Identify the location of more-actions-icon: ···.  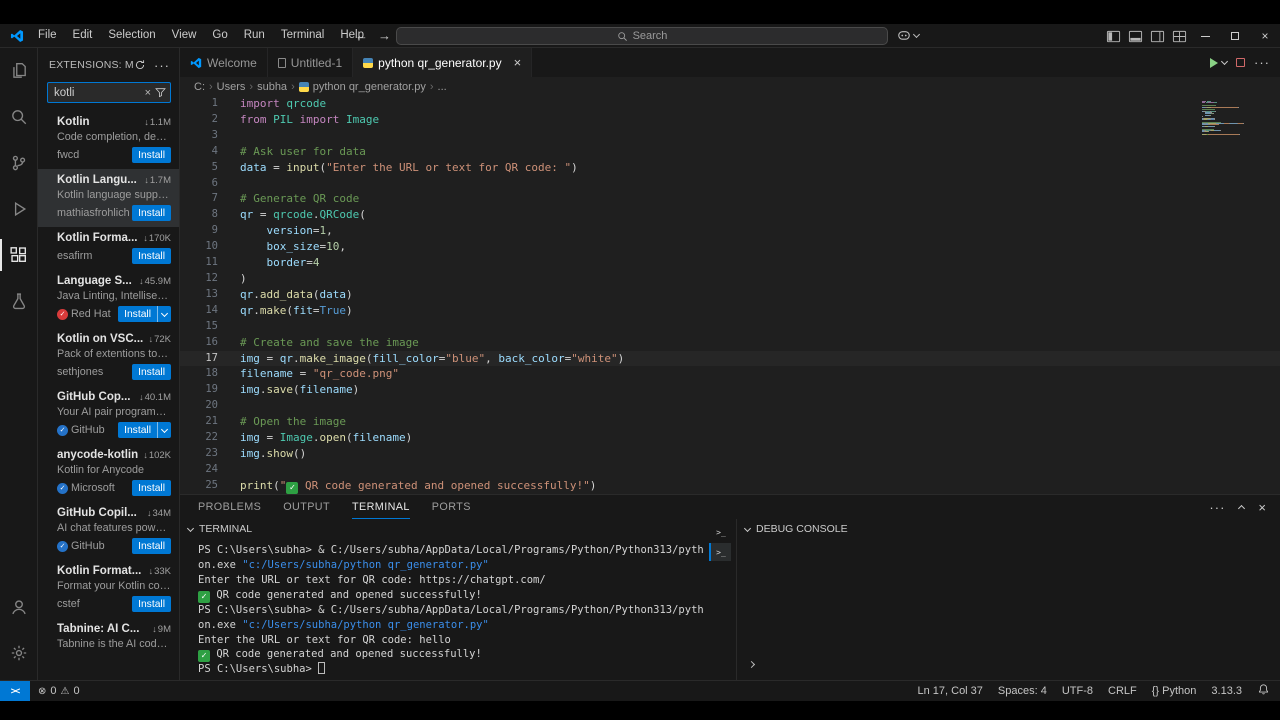
(162, 65).